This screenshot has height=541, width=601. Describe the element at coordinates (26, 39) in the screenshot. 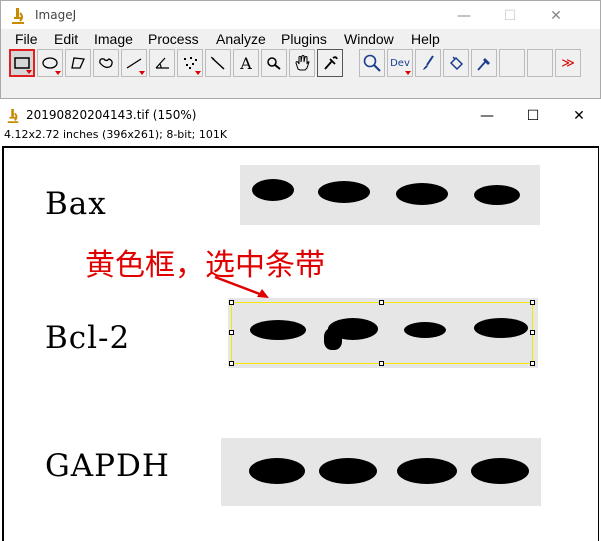

I see `menu-file: File` at that location.